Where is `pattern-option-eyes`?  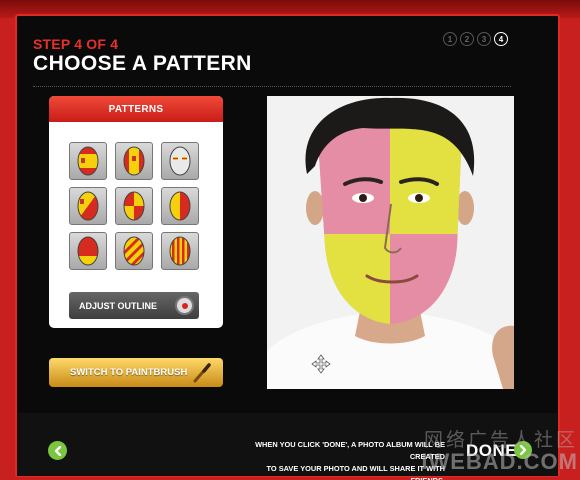 pattern-option-eyes is located at coordinates (180, 161).